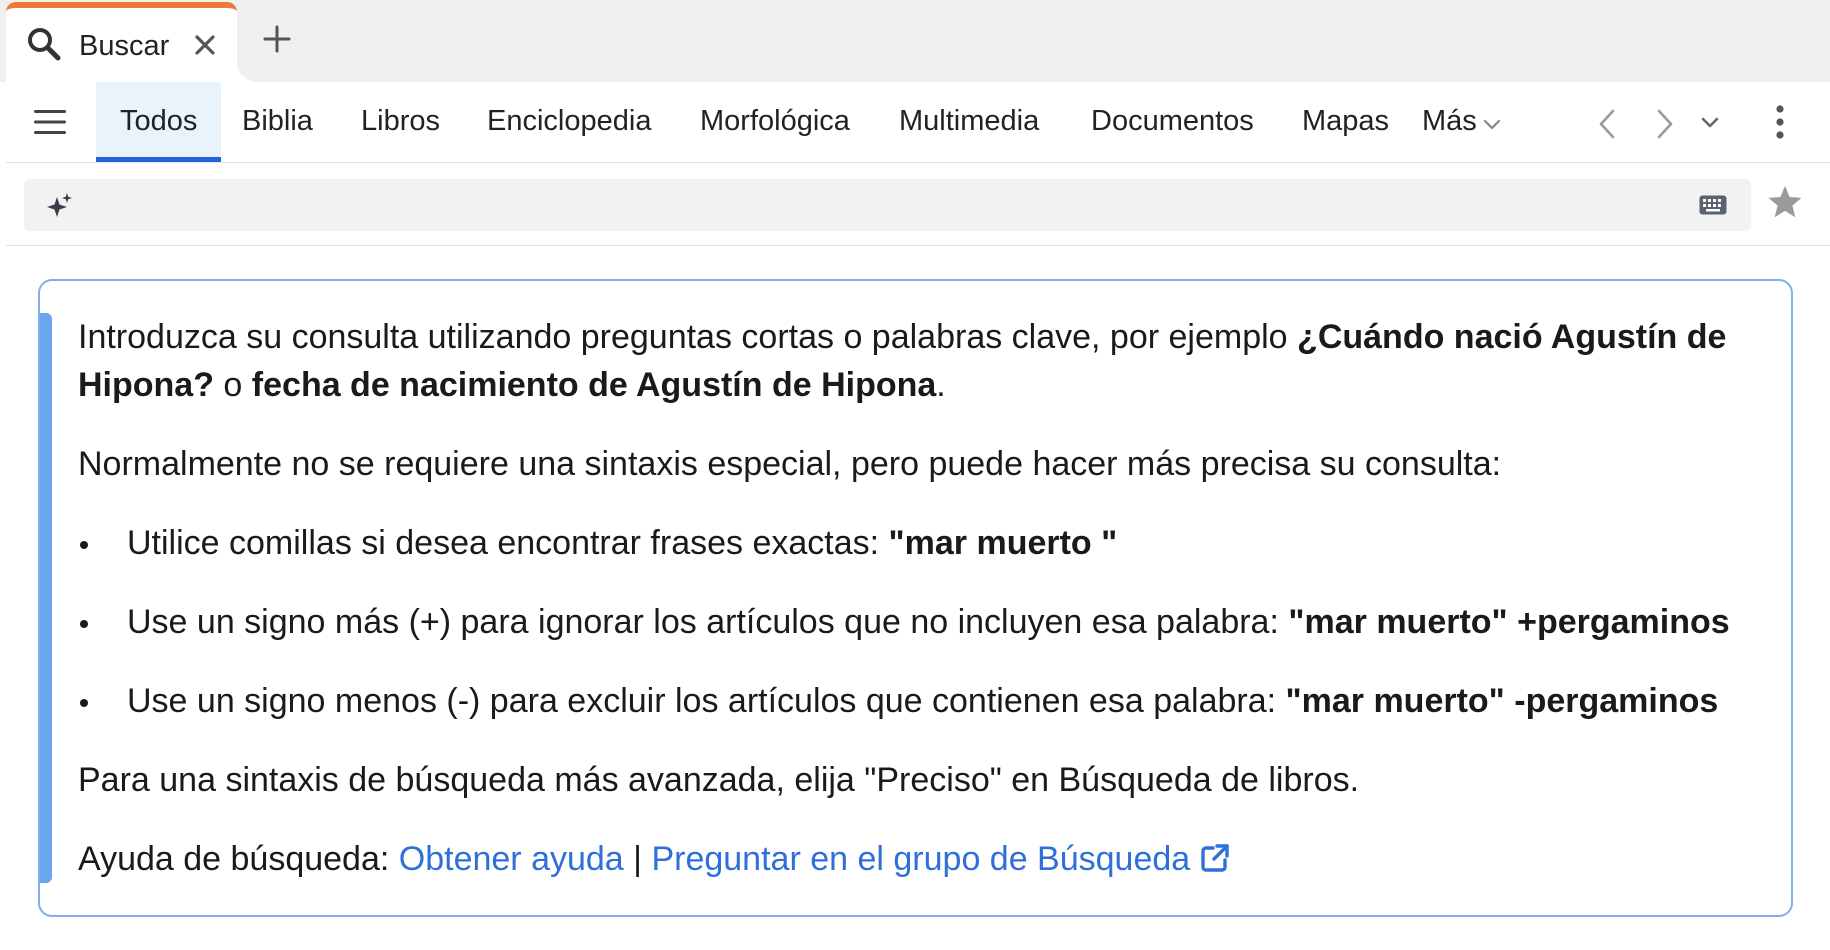 This screenshot has width=1830, height=950. Describe the element at coordinates (1664, 126) in the screenshot. I see `scroll-right-chevron-icon` at that location.